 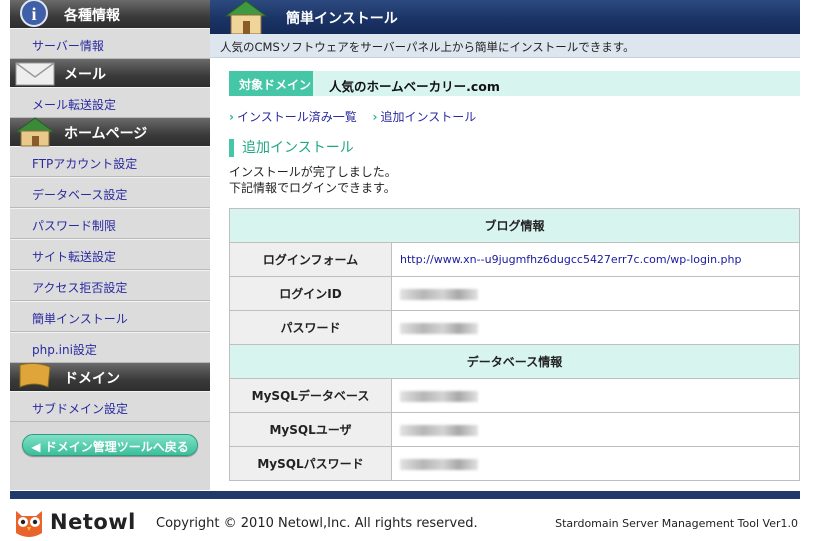 I want to click on sidebar-item-server-info: サーバー情報, so click(x=110, y=43).